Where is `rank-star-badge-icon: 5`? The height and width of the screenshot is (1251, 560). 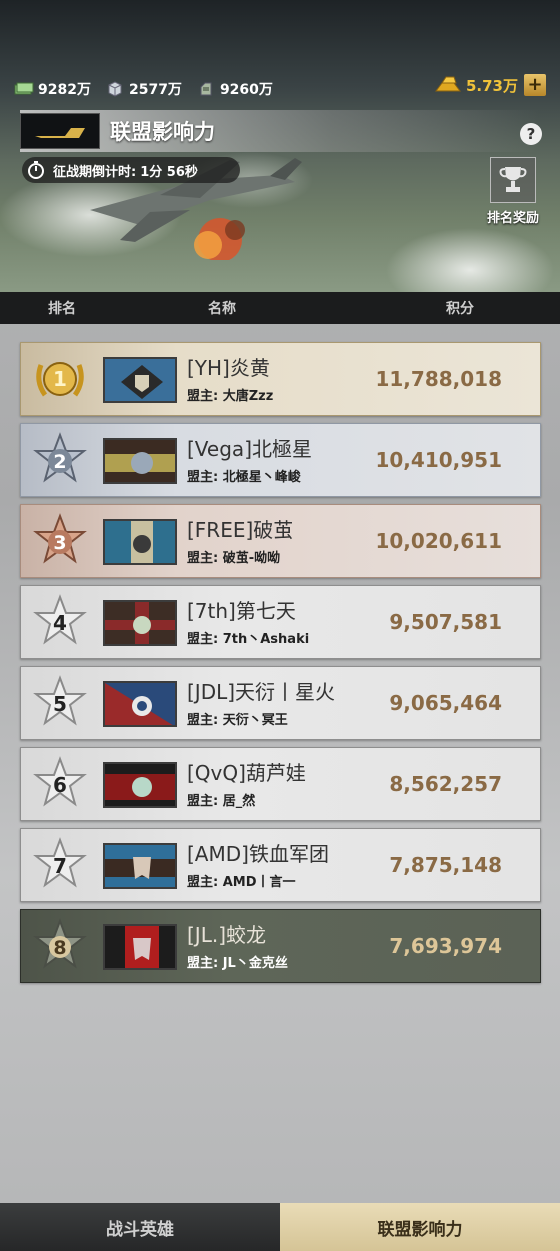
rank-star-badge-icon: 5 is located at coordinates (60, 700).